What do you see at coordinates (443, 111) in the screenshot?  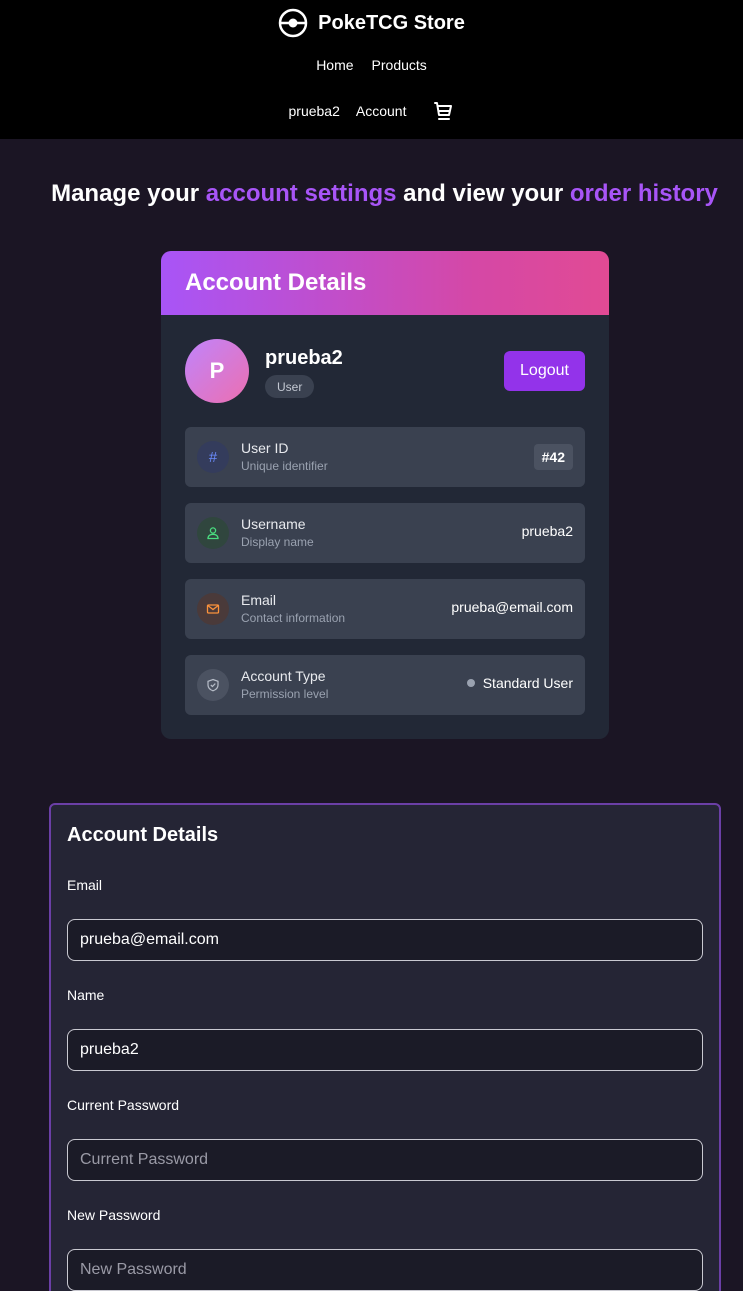 I see `cart-icon` at bounding box center [443, 111].